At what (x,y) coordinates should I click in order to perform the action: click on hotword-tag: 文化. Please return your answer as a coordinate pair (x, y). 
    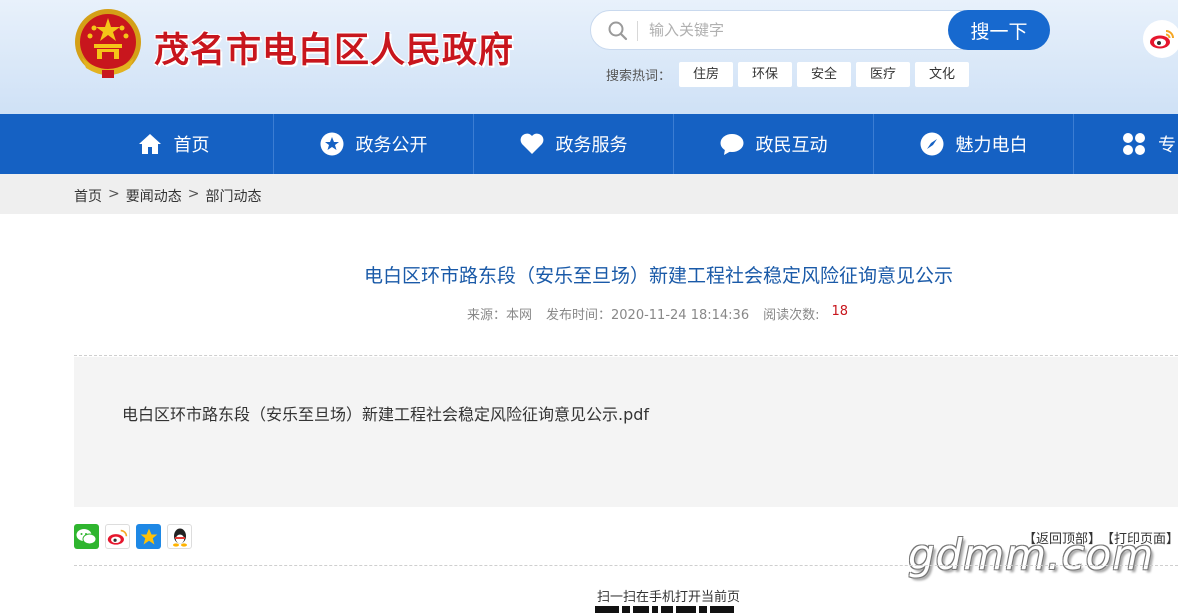
    Looking at the image, I should click on (942, 74).